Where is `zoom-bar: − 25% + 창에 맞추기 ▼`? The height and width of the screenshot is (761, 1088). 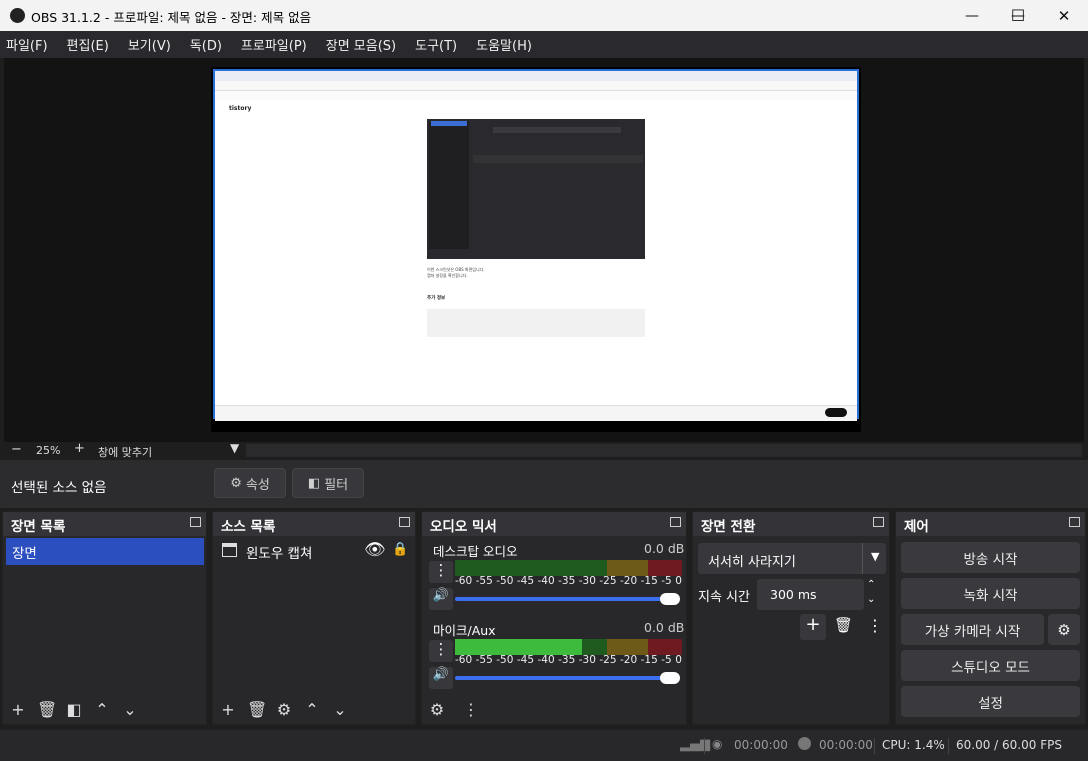
zoom-bar: − 25% + 창에 맞추기 ▼ is located at coordinates (544, 450).